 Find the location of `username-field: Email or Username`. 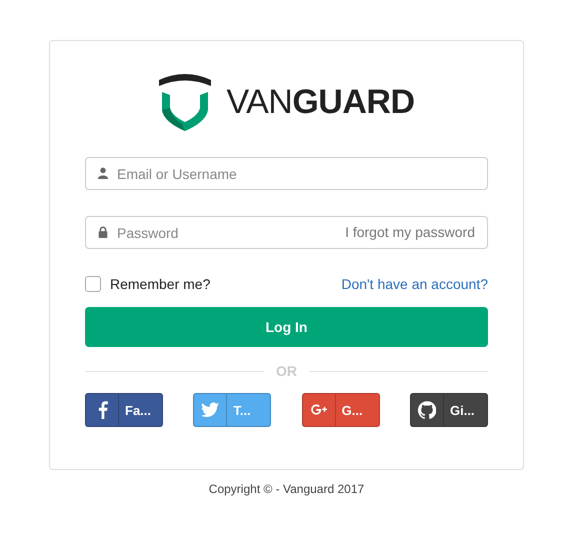

username-field: Email or Username is located at coordinates (286, 173).